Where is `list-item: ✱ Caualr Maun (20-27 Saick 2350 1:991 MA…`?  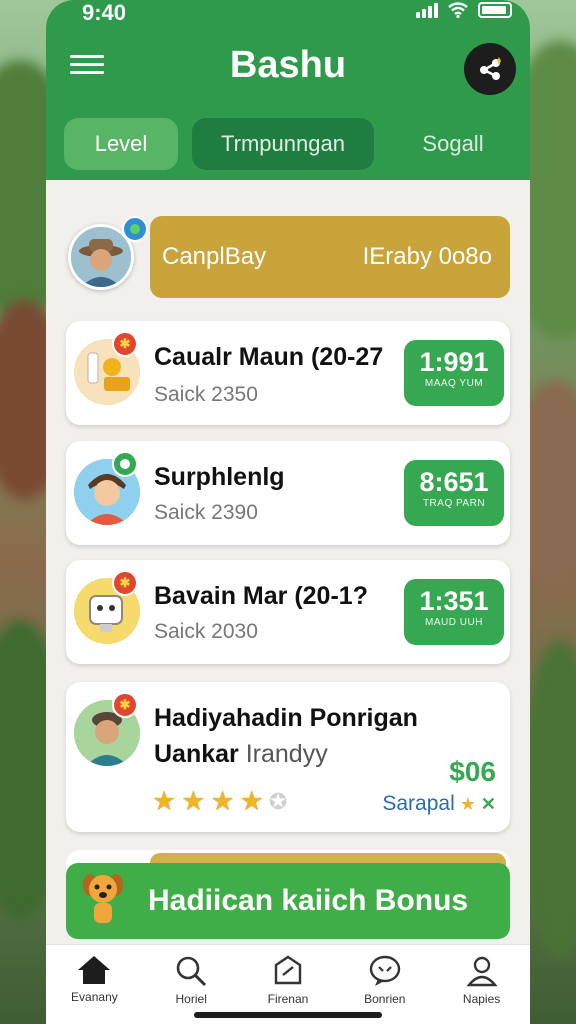 list-item: ✱ Caualr Maun (20-27 Saick 2350 1:991 MA… is located at coordinates (288, 373).